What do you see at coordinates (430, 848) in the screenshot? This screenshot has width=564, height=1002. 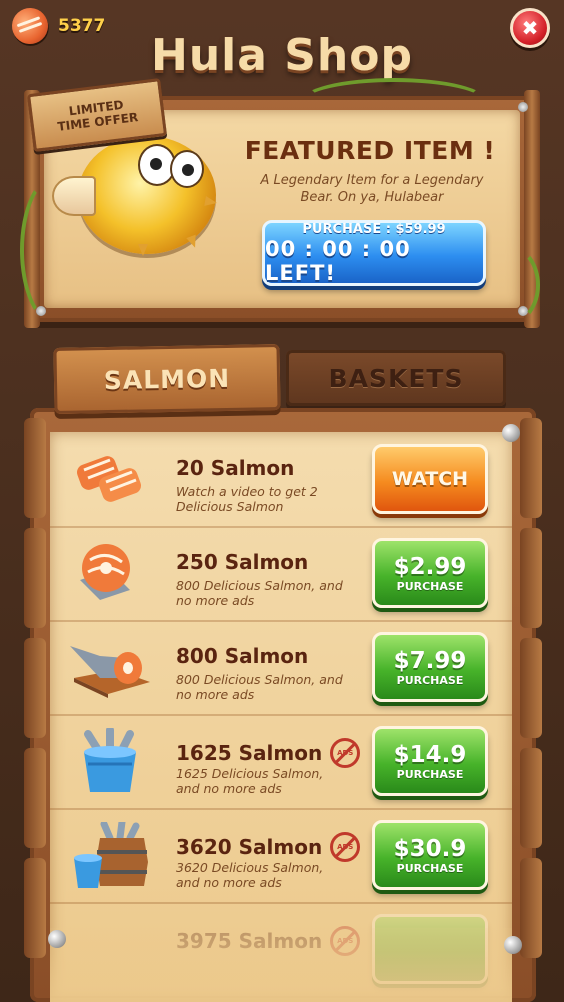 I see `price-label: $30.9` at bounding box center [430, 848].